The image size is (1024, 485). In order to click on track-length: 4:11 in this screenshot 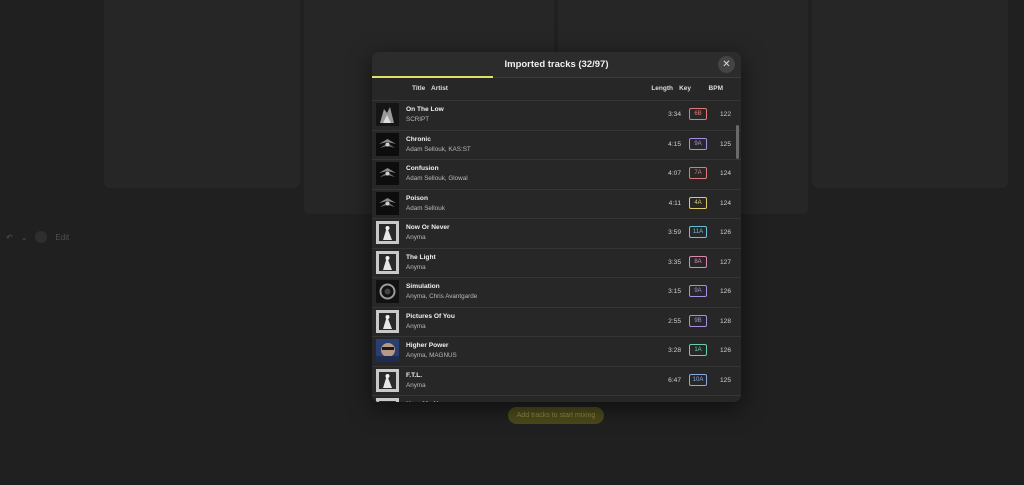, I will do `click(674, 203)`.